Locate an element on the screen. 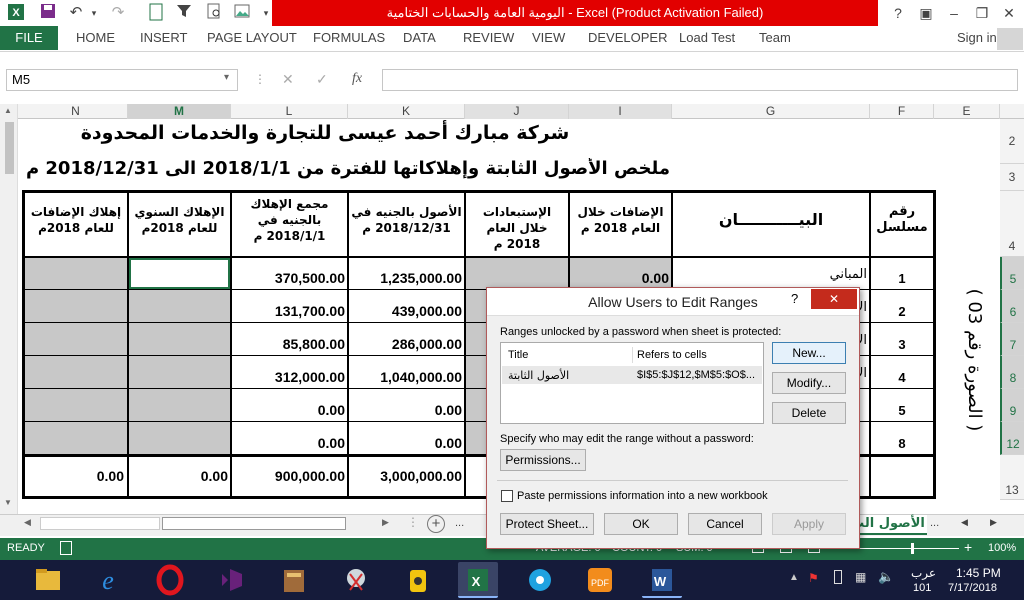 The width and height of the screenshot is (1024, 600). cell-serial: 2 is located at coordinates (902, 311).